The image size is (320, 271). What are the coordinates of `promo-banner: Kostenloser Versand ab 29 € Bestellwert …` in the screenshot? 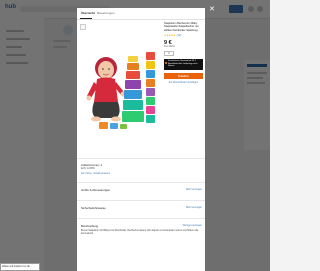 It's located at (183, 64).